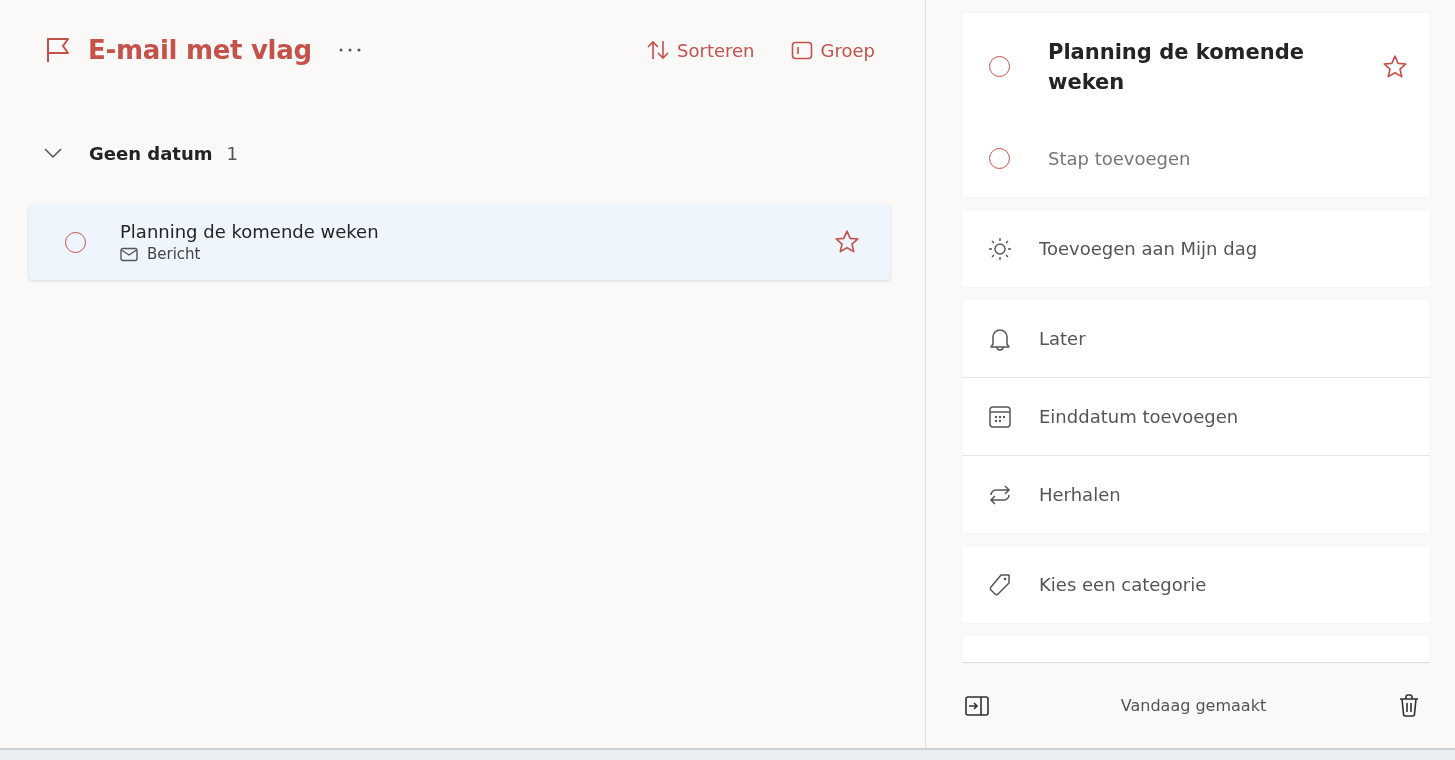 The width and height of the screenshot is (1455, 760). What do you see at coordinates (1409, 705) in the screenshot?
I see `trash-icon` at bounding box center [1409, 705].